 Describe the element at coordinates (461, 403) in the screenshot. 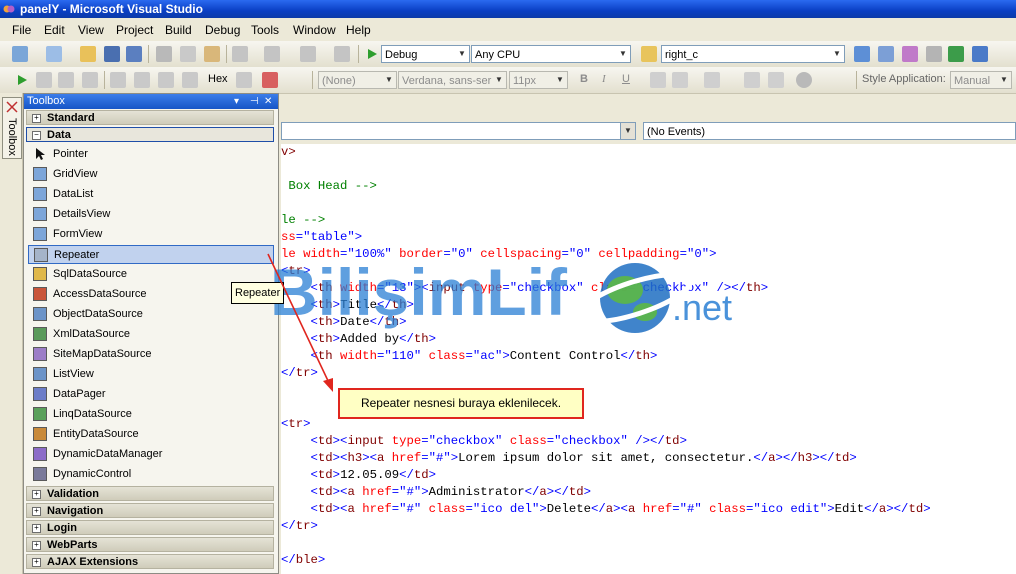

I see `annotation-callout: Repeater nesnesi buraya eklenilecek.` at that location.